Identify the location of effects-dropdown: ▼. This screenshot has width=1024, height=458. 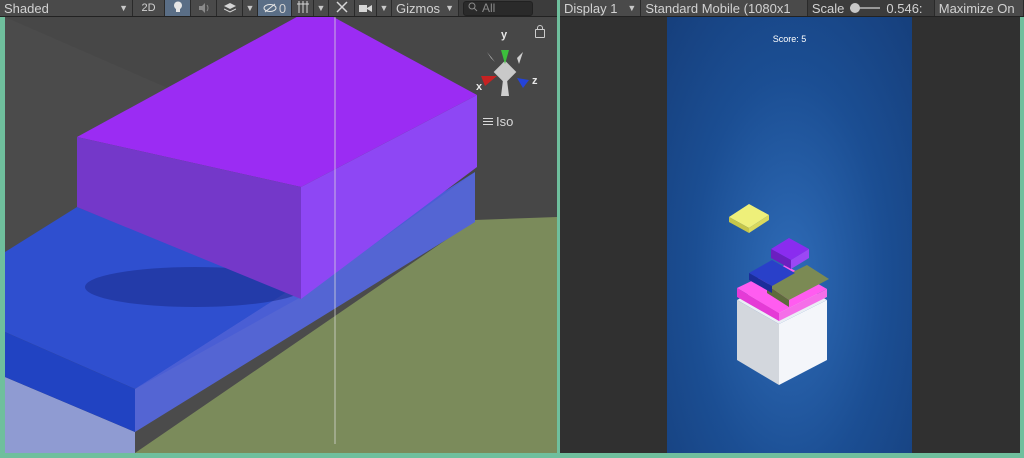
(250, 8).